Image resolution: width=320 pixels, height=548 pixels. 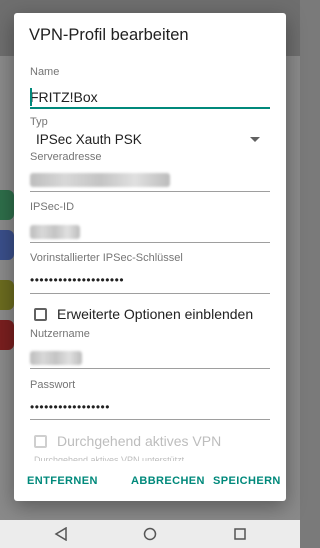 I want to click on server-redacted-value, so click(x=100, y=180).